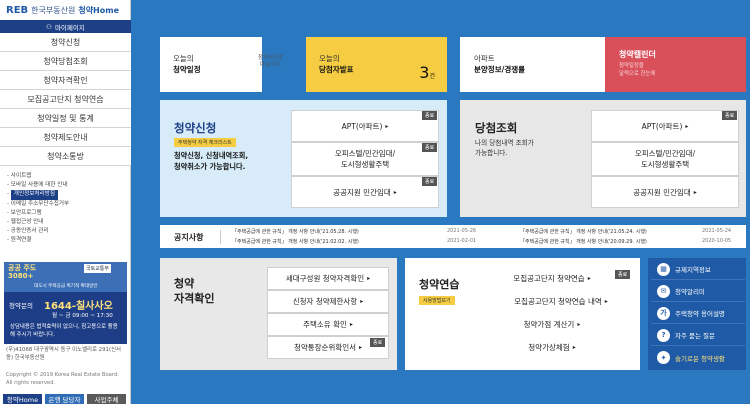  I want to click on apply-apt-button: APT(아파트) ▸, so click(365, 126).